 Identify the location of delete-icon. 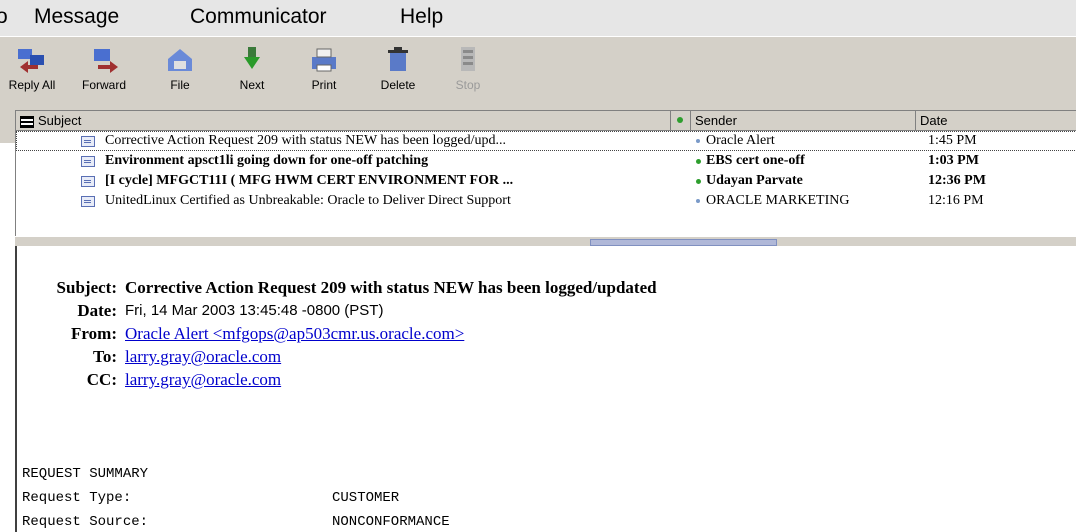
(398, 60).